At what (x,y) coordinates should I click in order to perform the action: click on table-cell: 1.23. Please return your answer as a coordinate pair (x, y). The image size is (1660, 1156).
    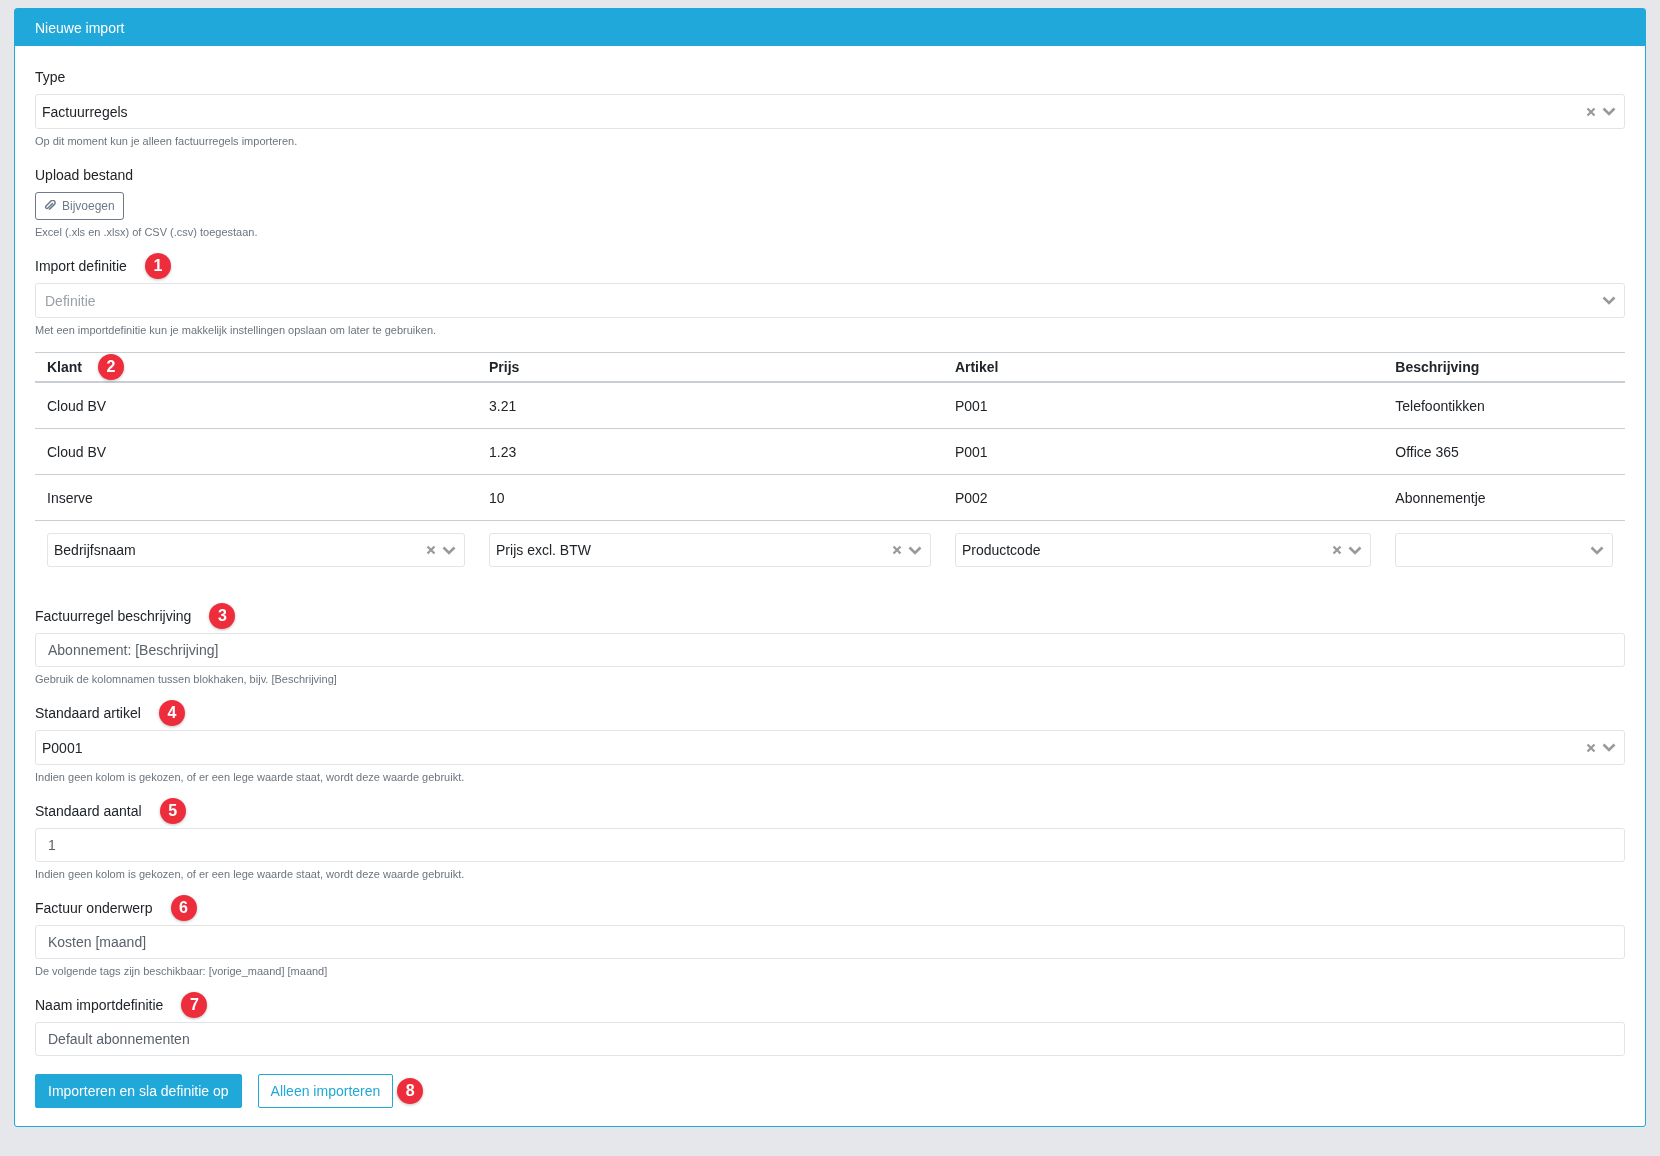
    Looking at the image, I should click on (503, 451).